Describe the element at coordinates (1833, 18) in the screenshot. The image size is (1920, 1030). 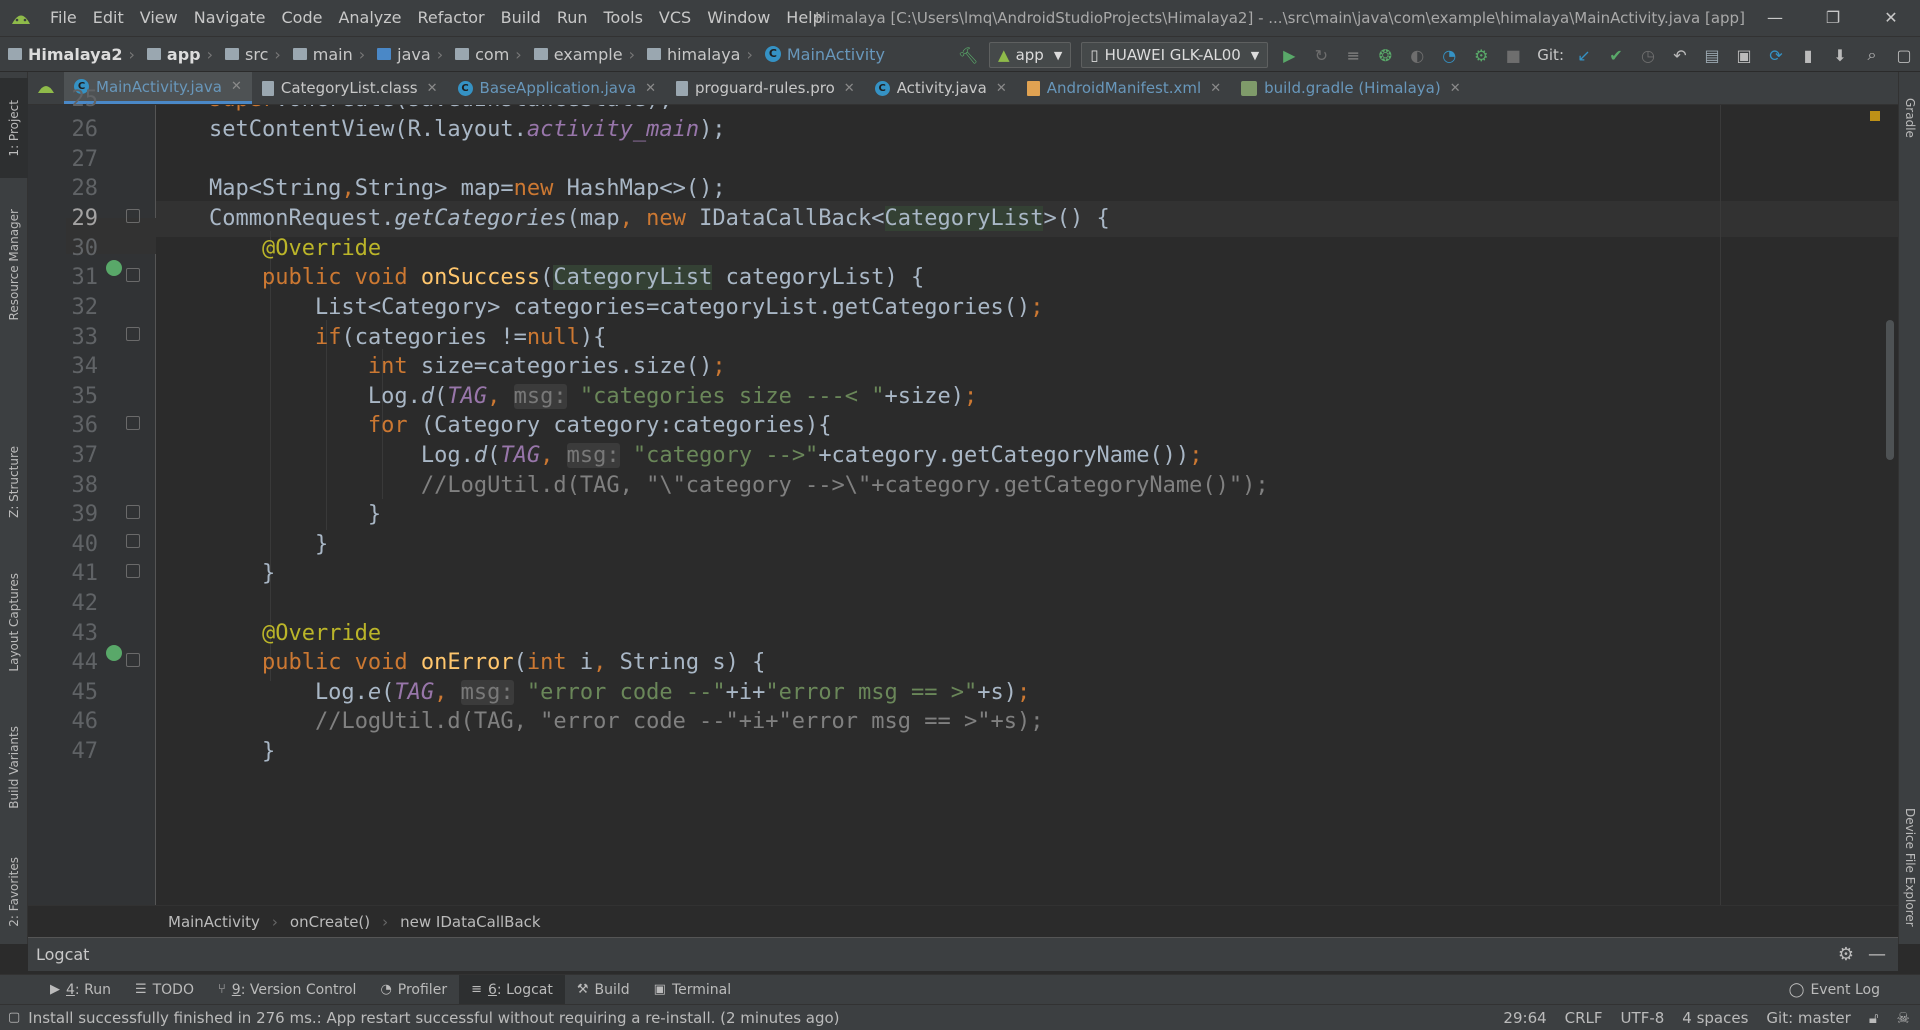
I see `restore-icon: ❐` at that location.